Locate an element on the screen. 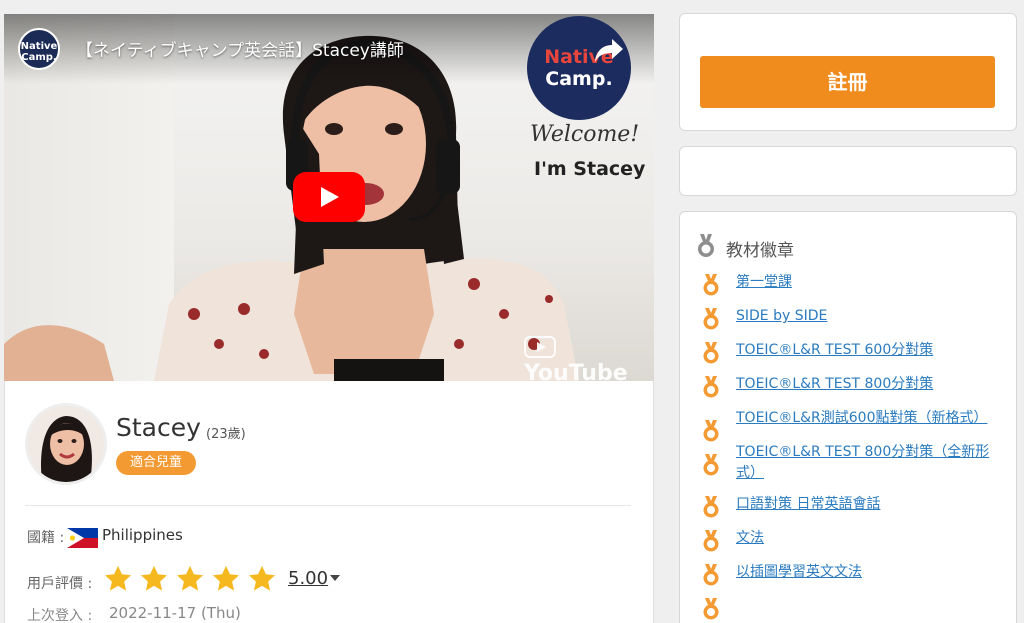 This screenshot has height=623, width=1024. avatar is located at coordinates (66, 444).